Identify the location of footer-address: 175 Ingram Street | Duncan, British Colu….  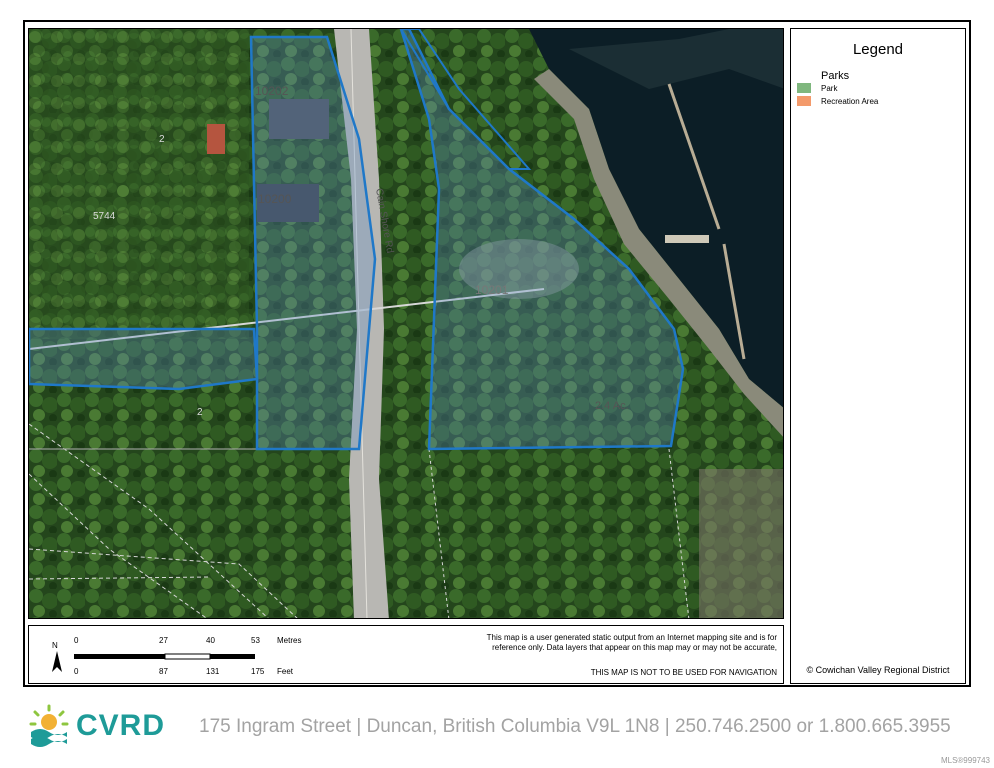
(575, 726).